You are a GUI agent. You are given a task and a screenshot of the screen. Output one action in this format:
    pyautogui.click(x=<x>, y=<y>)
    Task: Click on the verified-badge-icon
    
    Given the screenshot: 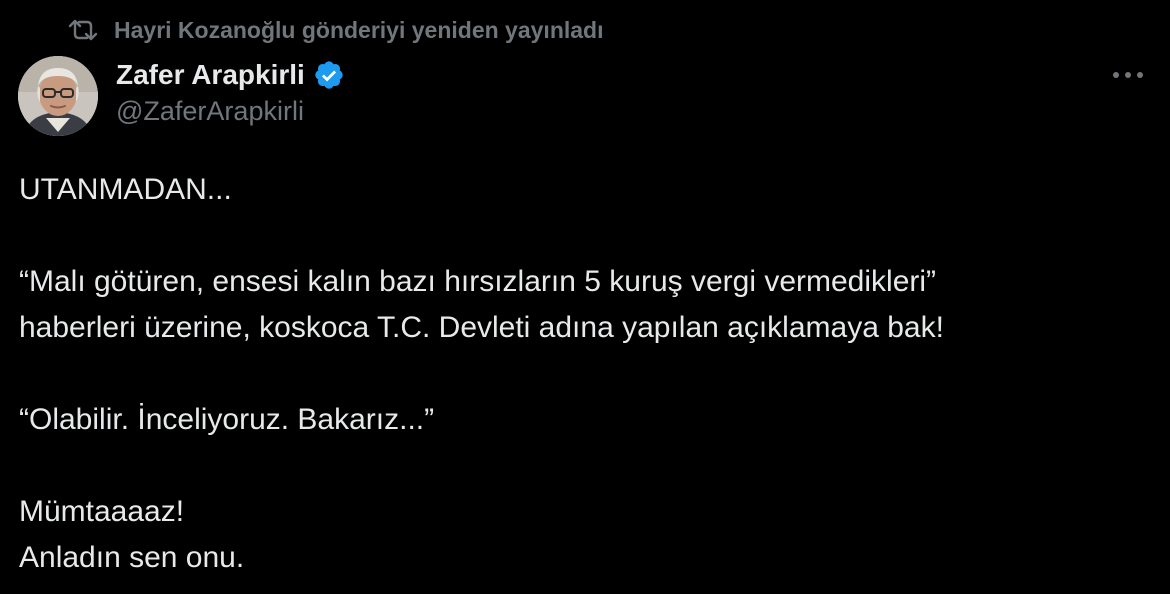 What is the action you would take?
    pyautogui.click(x=329, y=75)
    